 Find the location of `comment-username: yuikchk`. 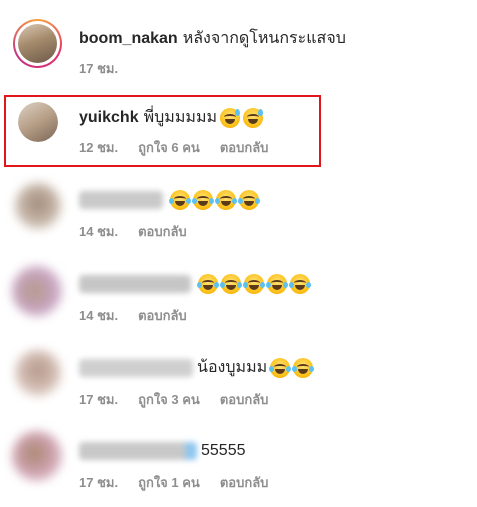

comment-username: yuikchk is located at coordinates (109, 118).